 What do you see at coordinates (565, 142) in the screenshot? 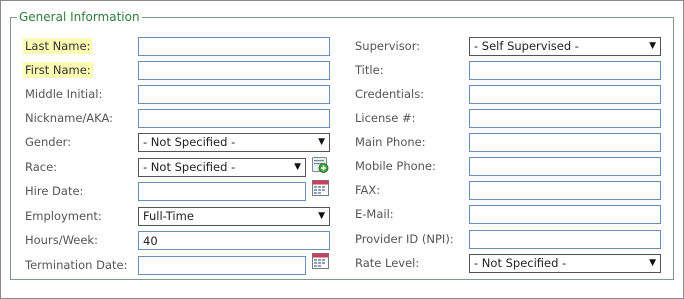
I see `main-phone-input` at bounding box center [565, 142].